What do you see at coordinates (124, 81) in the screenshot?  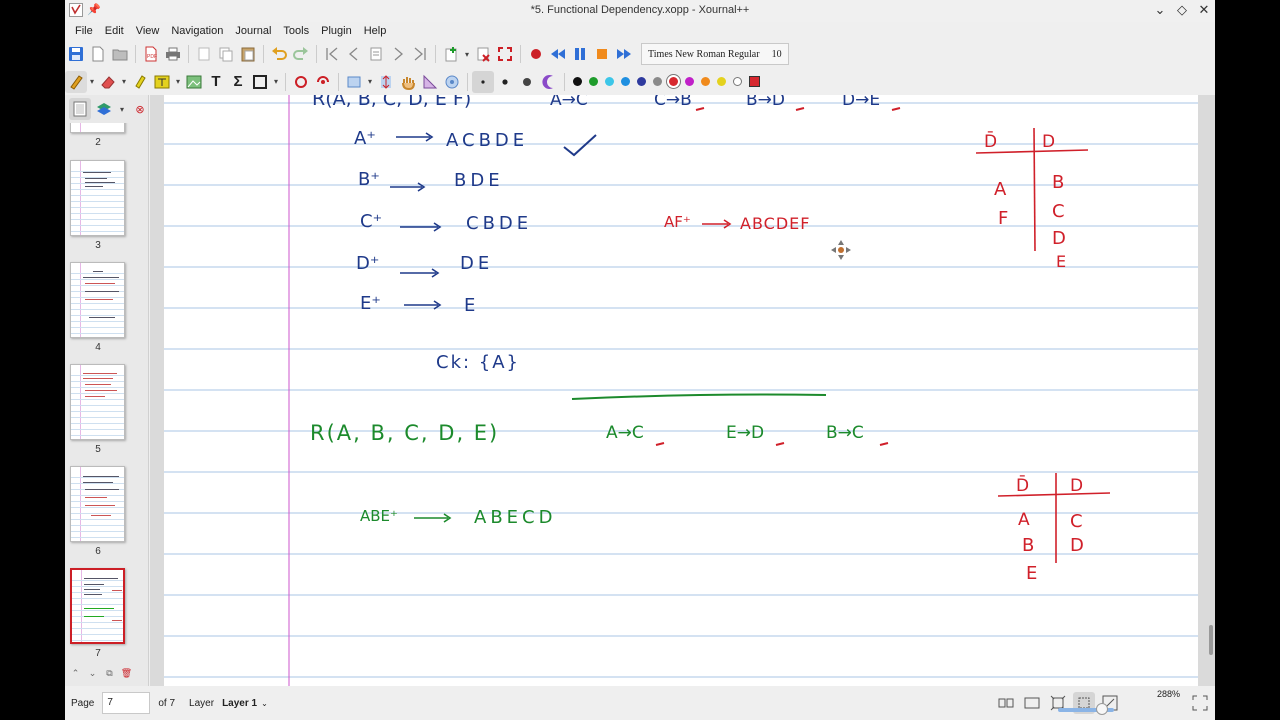 I see `eraser-dropdown-icon: ▾` at bounding box center [124, 81].